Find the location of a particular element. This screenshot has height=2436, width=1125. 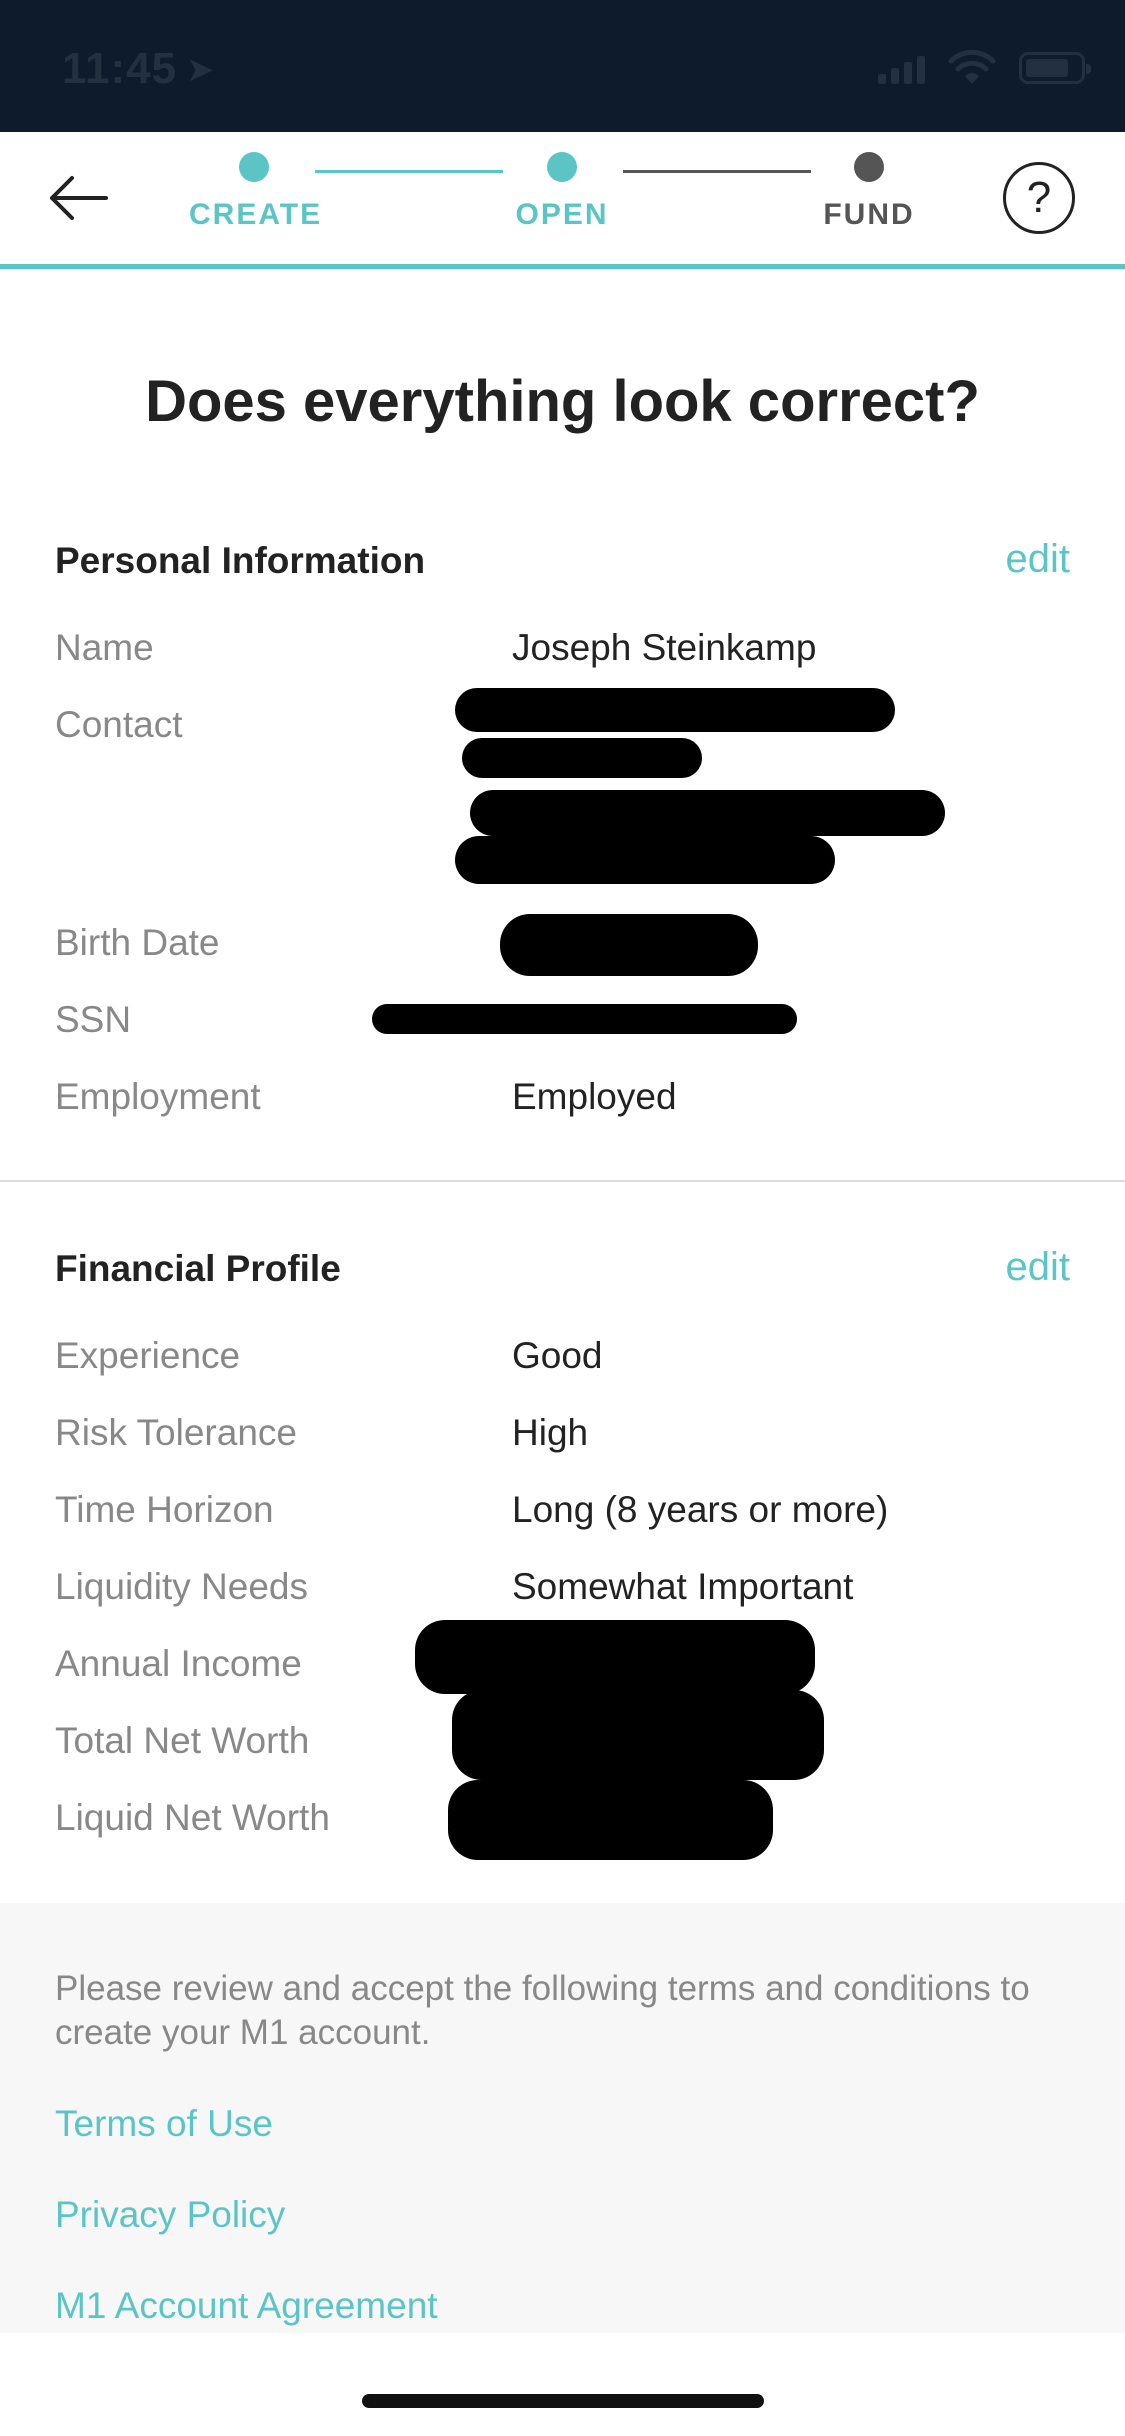

row-label-liquid-net-worth: Liquid Net Worth is located at coordinates (192, 1817).